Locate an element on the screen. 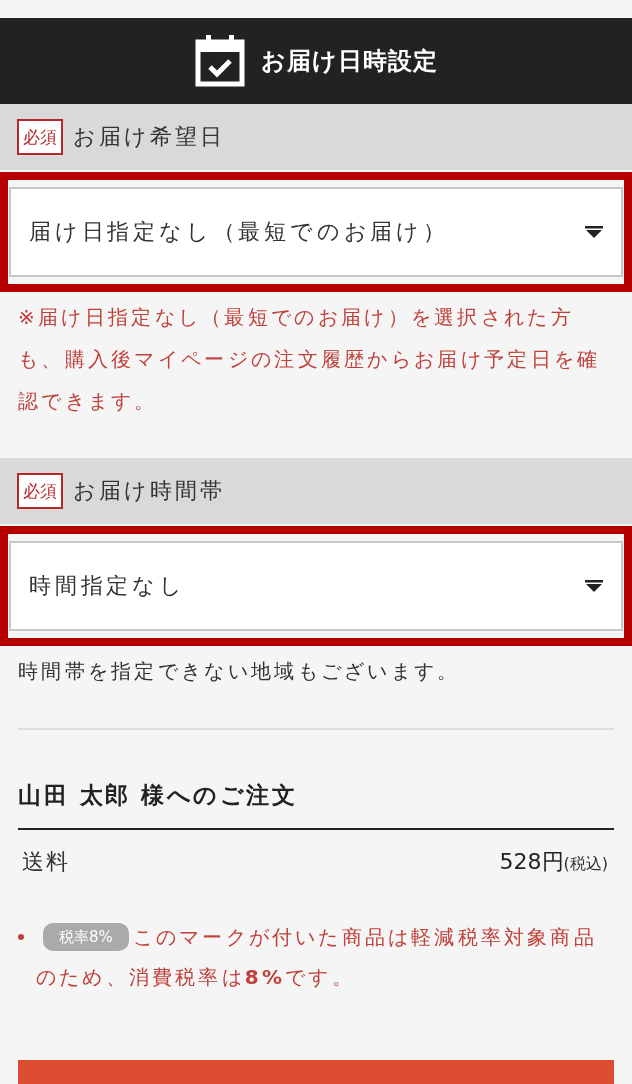 The image size is (632, 1084). shipping-label: 送料 is located at coordinates (46, 862).